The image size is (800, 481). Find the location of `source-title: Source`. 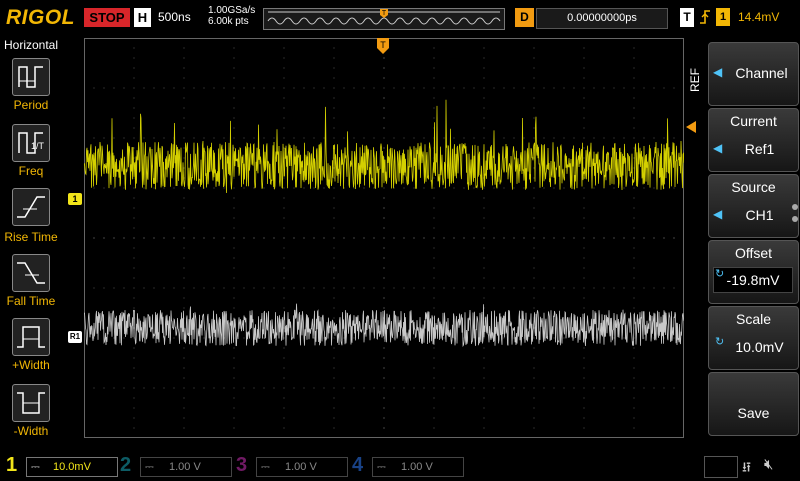

source-title: Source is located at coordinates (753, 187).